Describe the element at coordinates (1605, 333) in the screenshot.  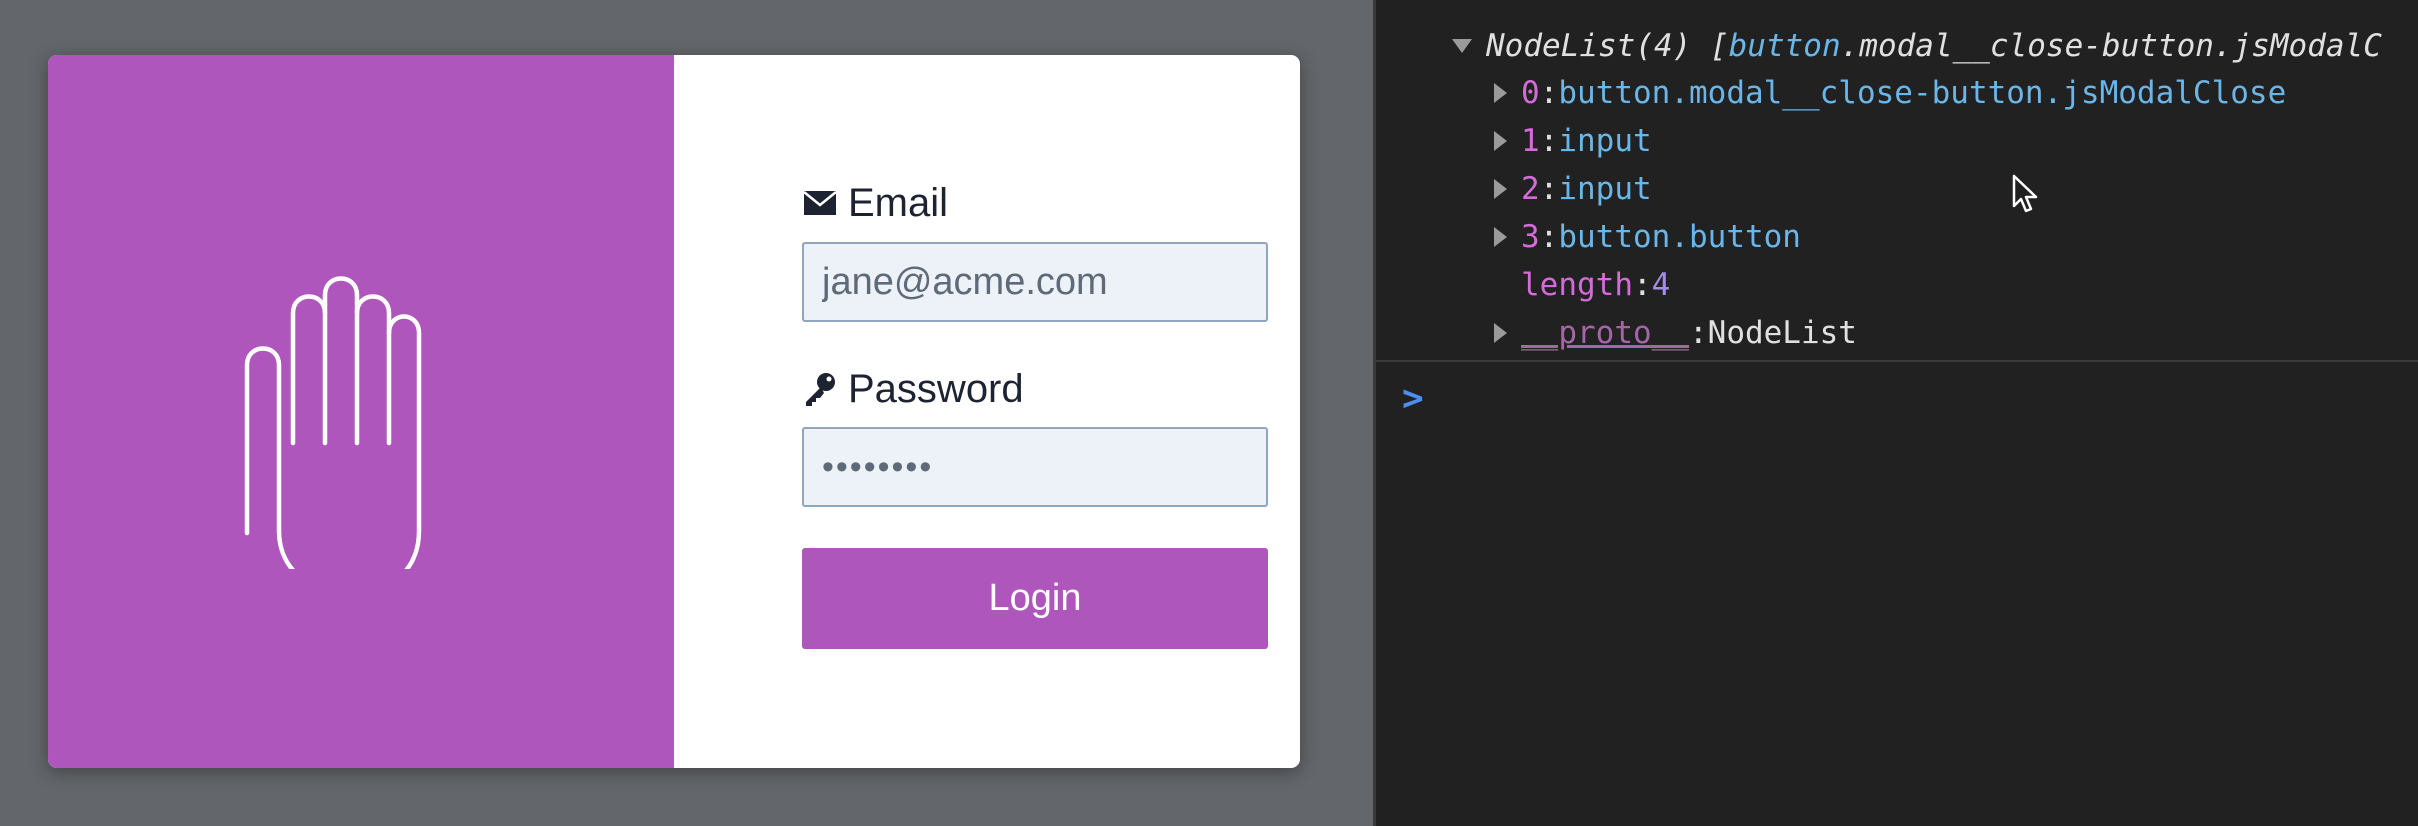
I see `proto-key: __proto__` at that location.